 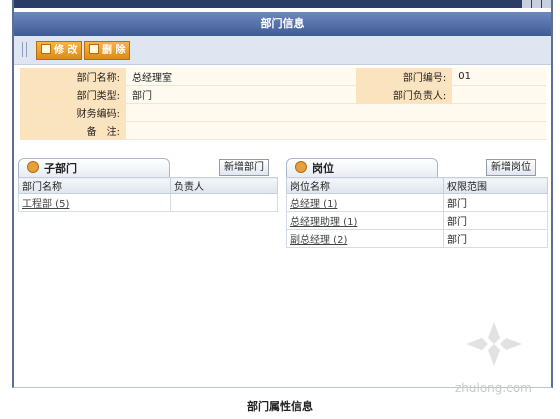 What do you see at coordinates (404, 94) in the screenshot?
I see `head-label: 部门负责人:` at bounding box center [404, 94].